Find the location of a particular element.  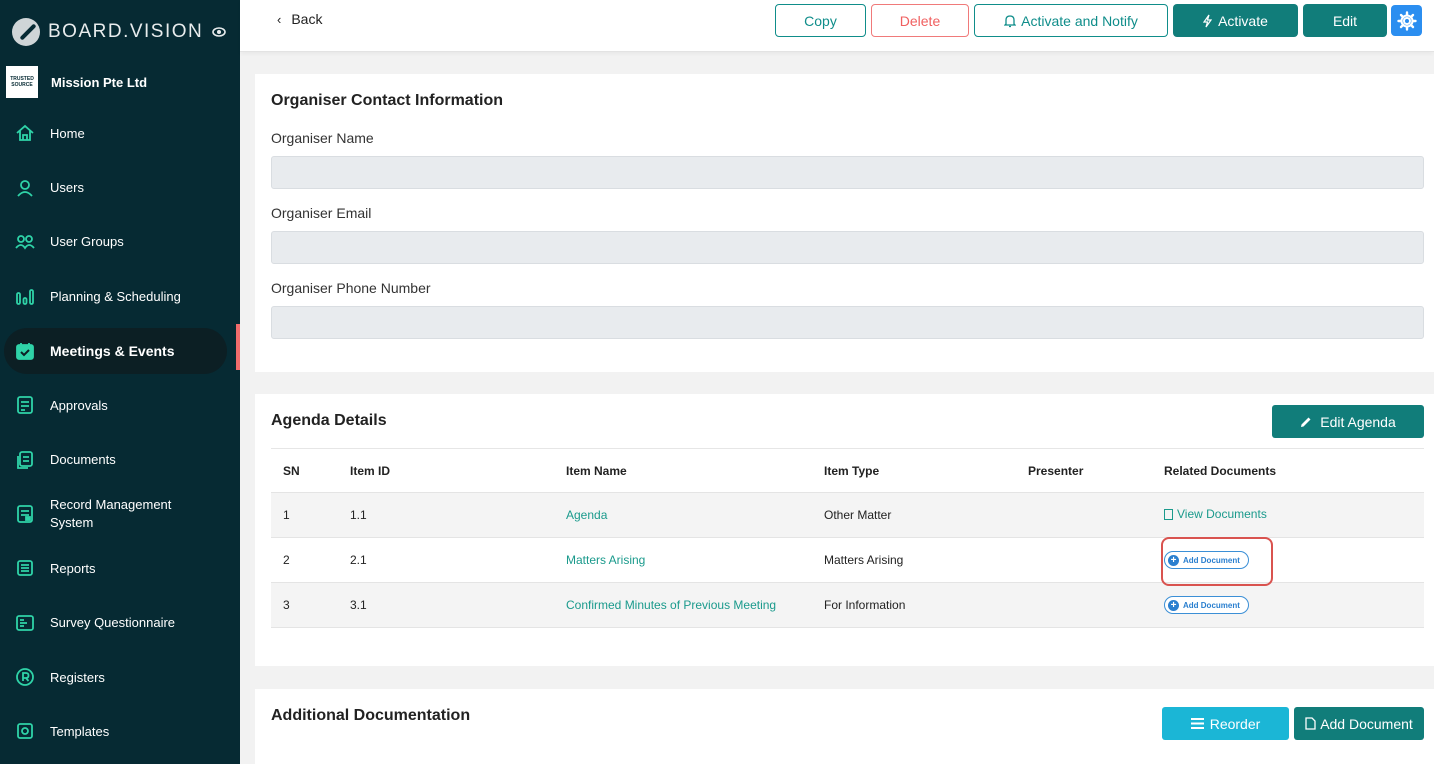

item-name-link: Confirmed Minutes of Previous Meeting is located at coordinates (683, 605).